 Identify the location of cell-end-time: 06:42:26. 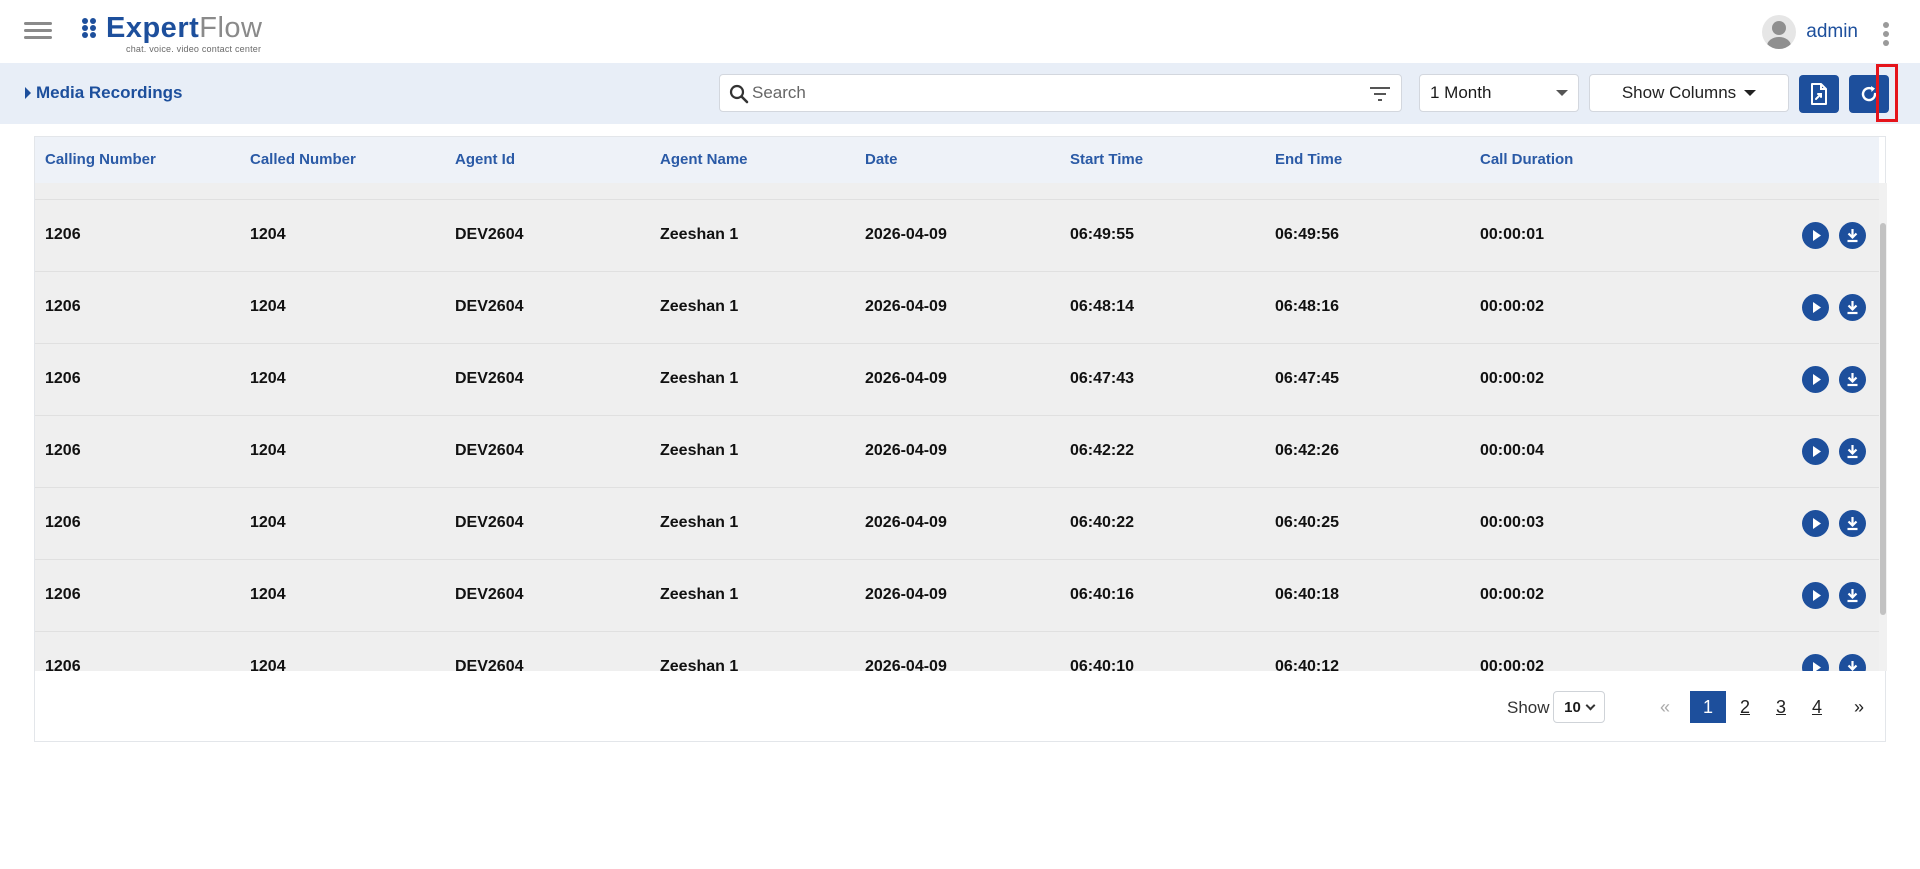
(1307, 450).